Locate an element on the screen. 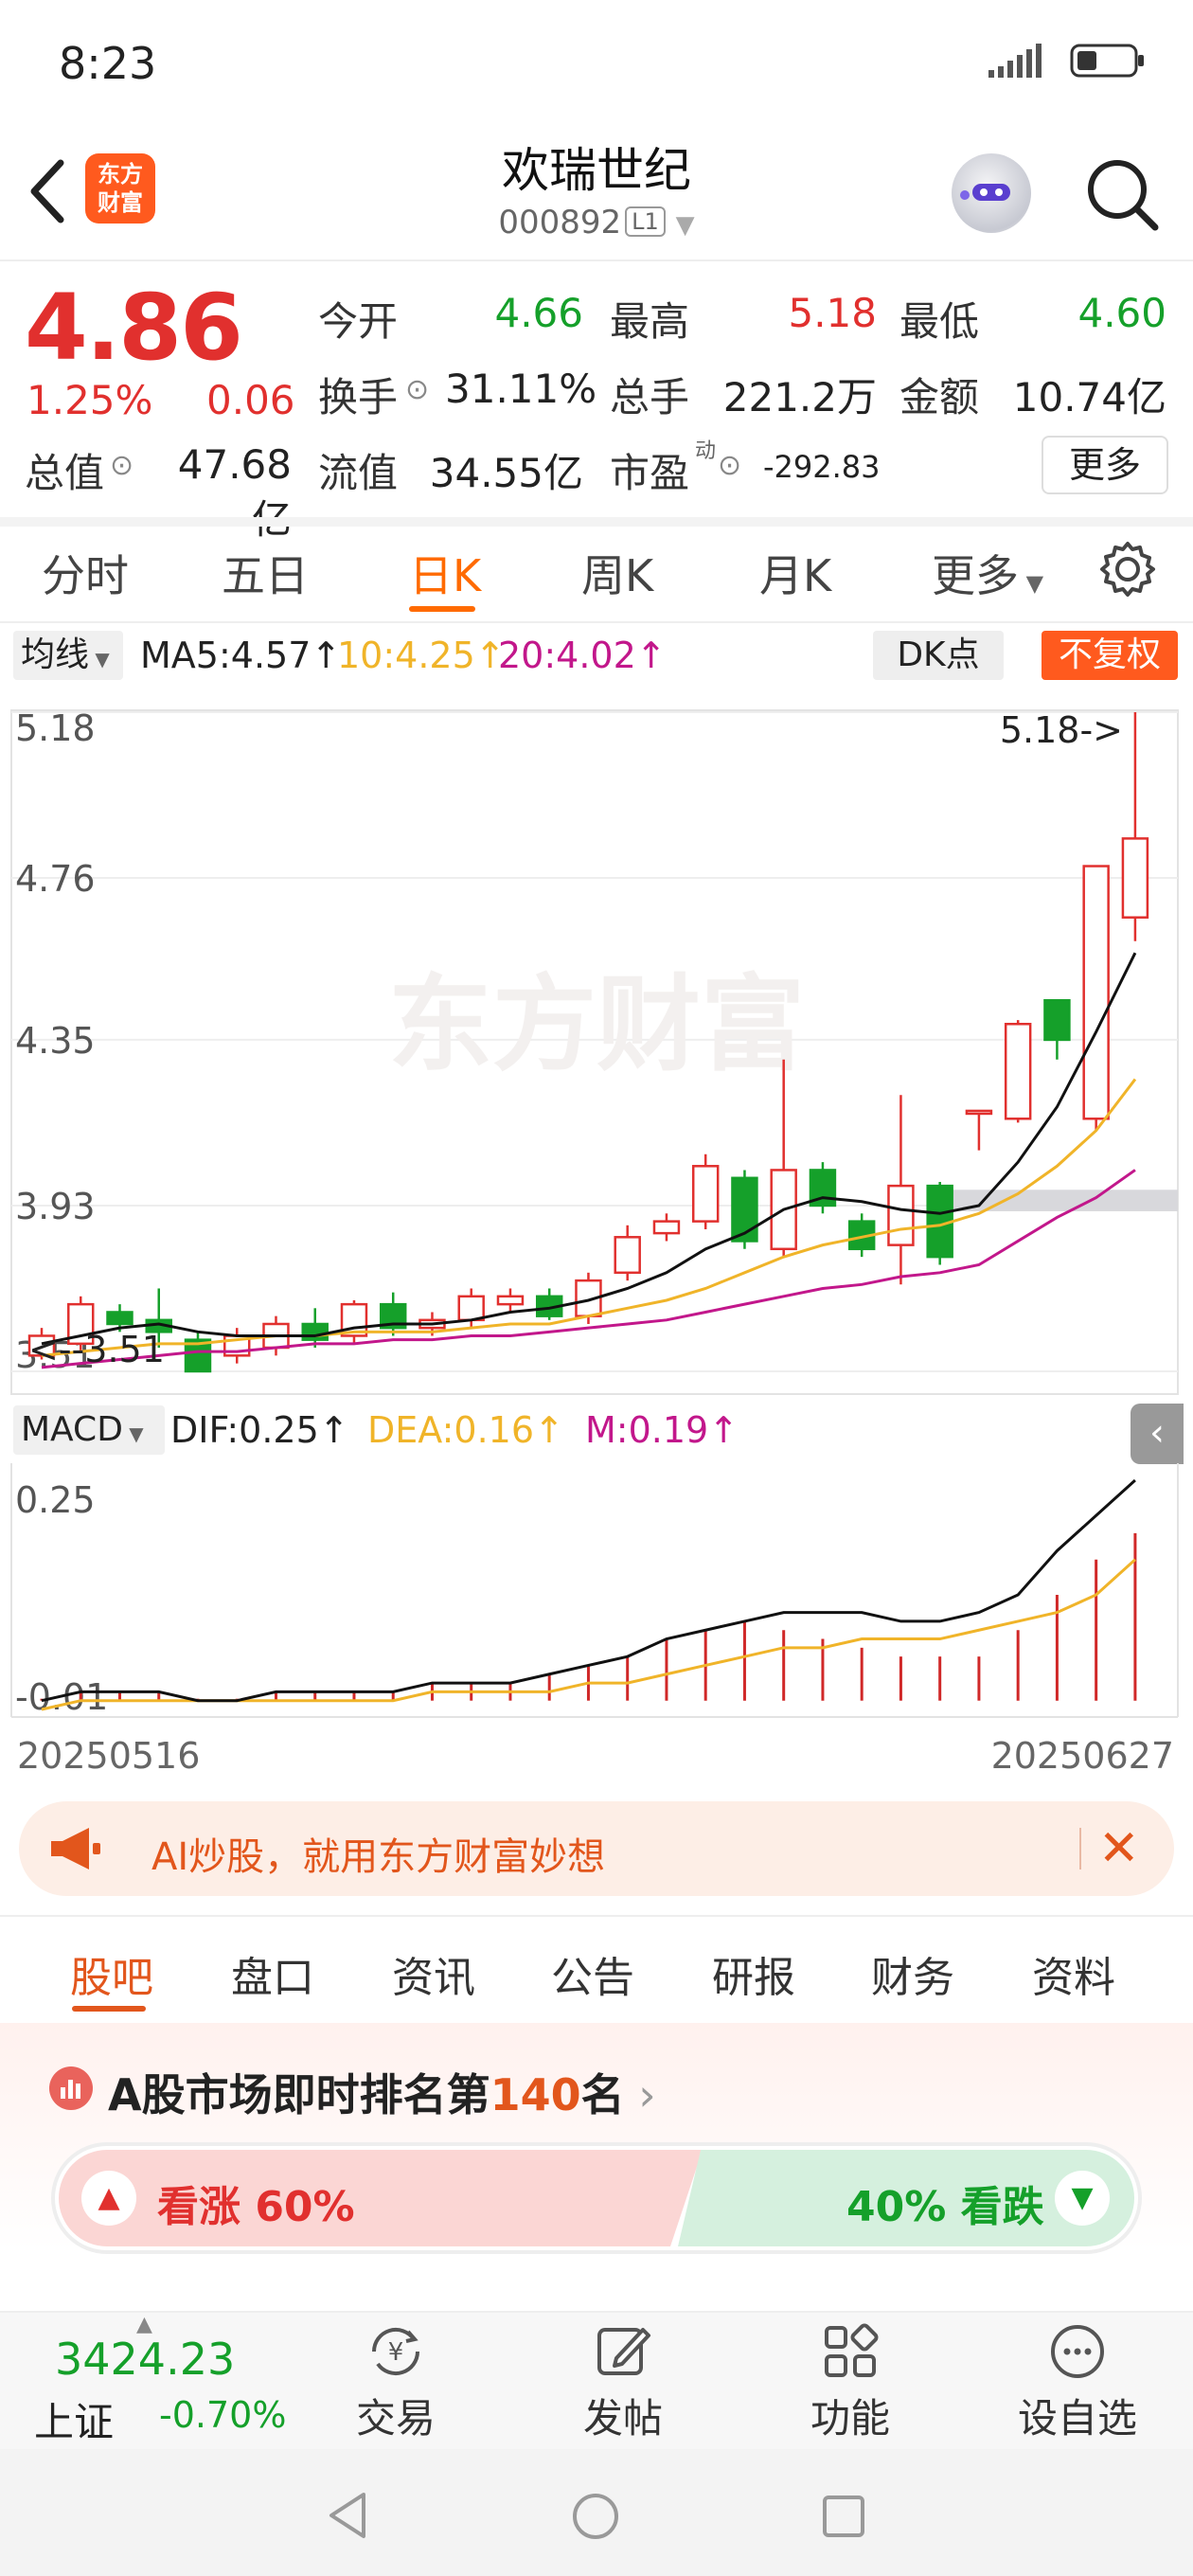  status-time: 8:23 is located at coordinates (108, 63).